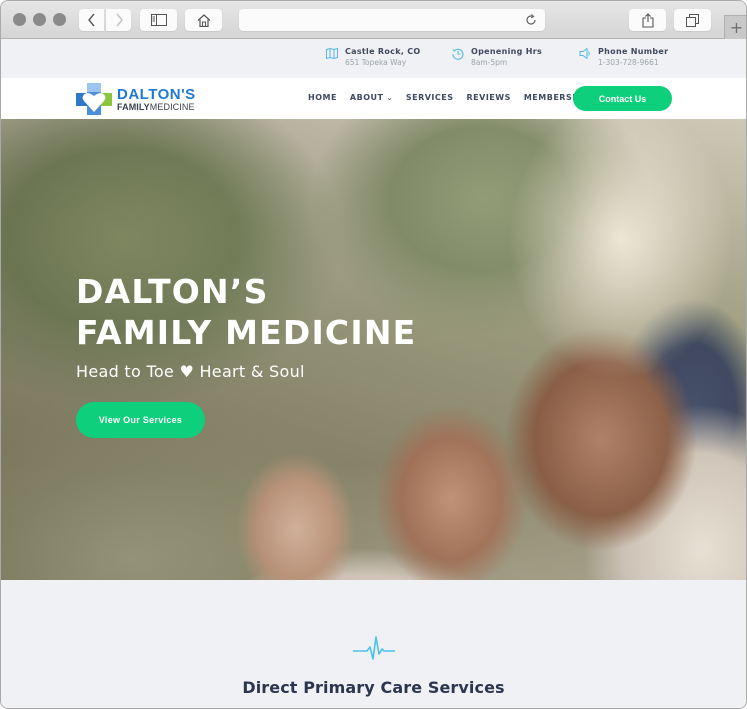  What do you see at coordinates (430, 97) in the screenshot?
I see `nav-item-services: SERVICES` at bounding box center [430, 97].